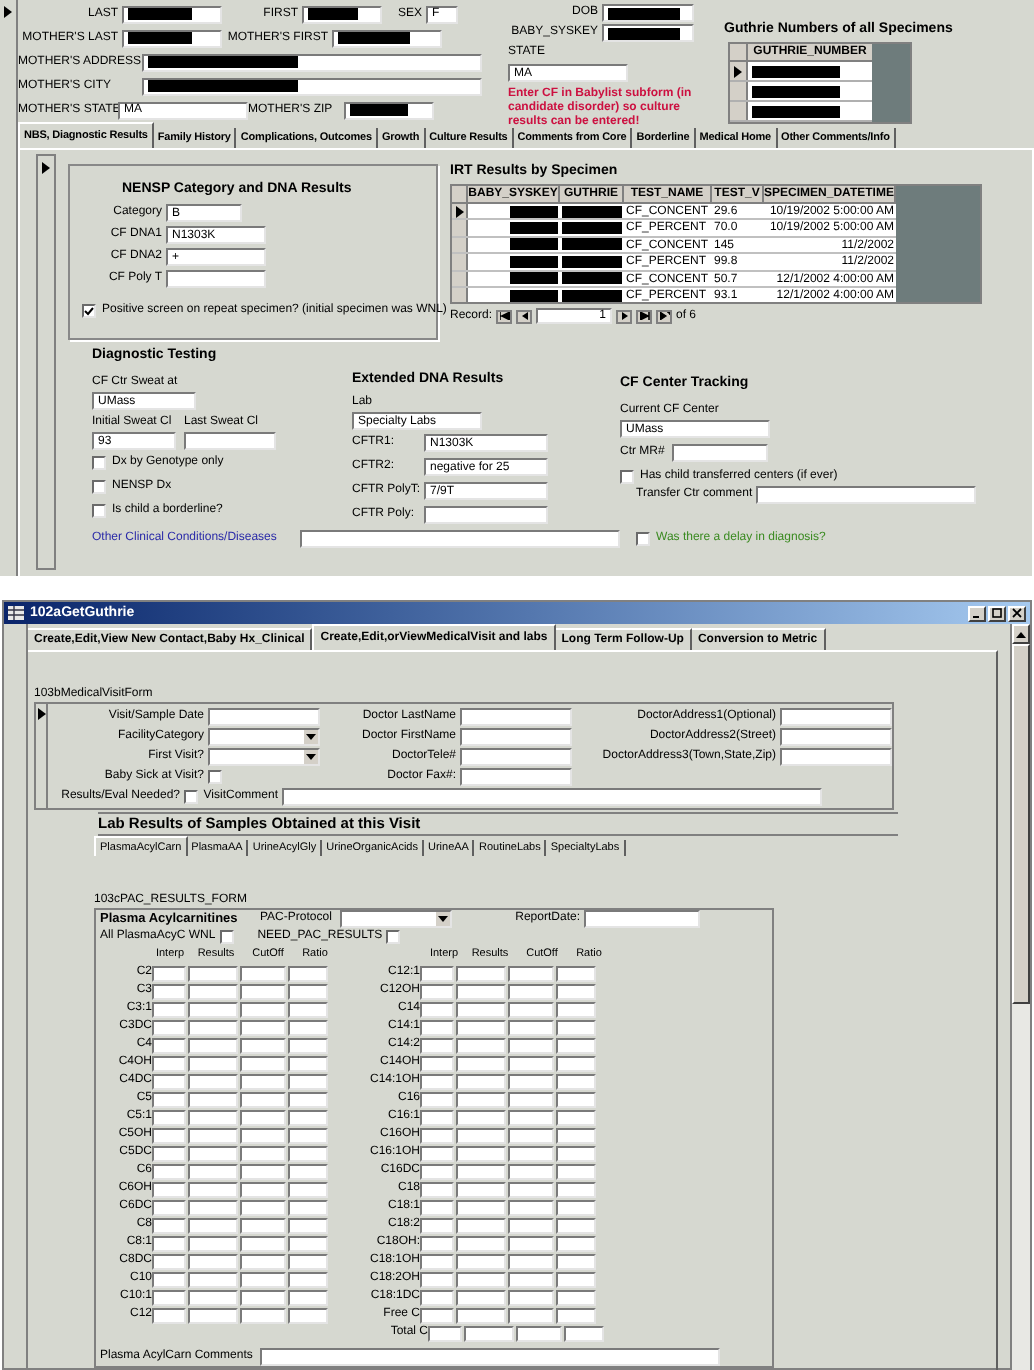 The height and width of the screenshot is (1370, 1034). Describe the element at coordinates (1017, 613) in the screenshot. I see `close-button` at that location.